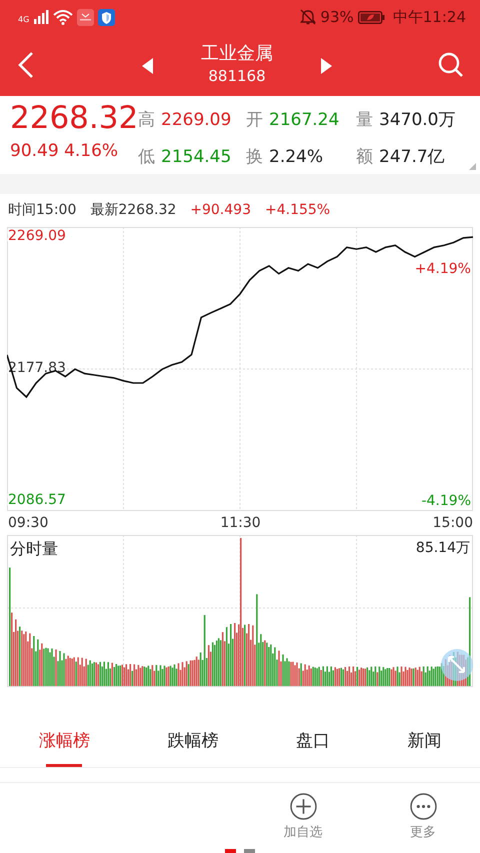  What do you see at coordinates (240, 523) in the screenshot?
I see `x-axis-label: 11:30` at bounding box center [240, 523].